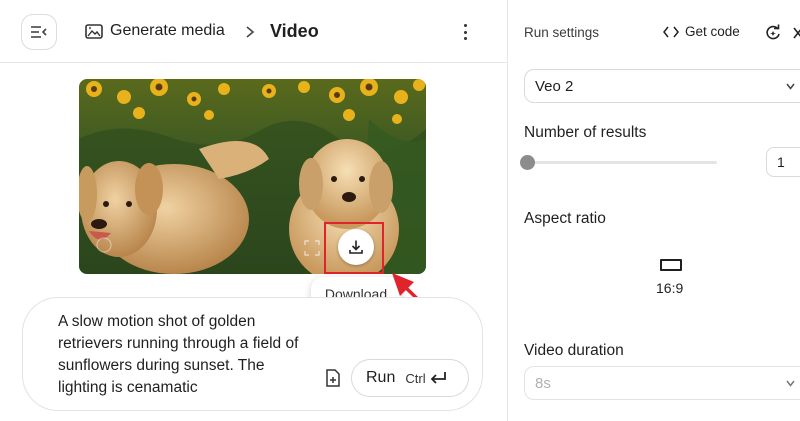 This screenshot has width=800, height=421. I want to click on add-file-icon, so click(333, 378).